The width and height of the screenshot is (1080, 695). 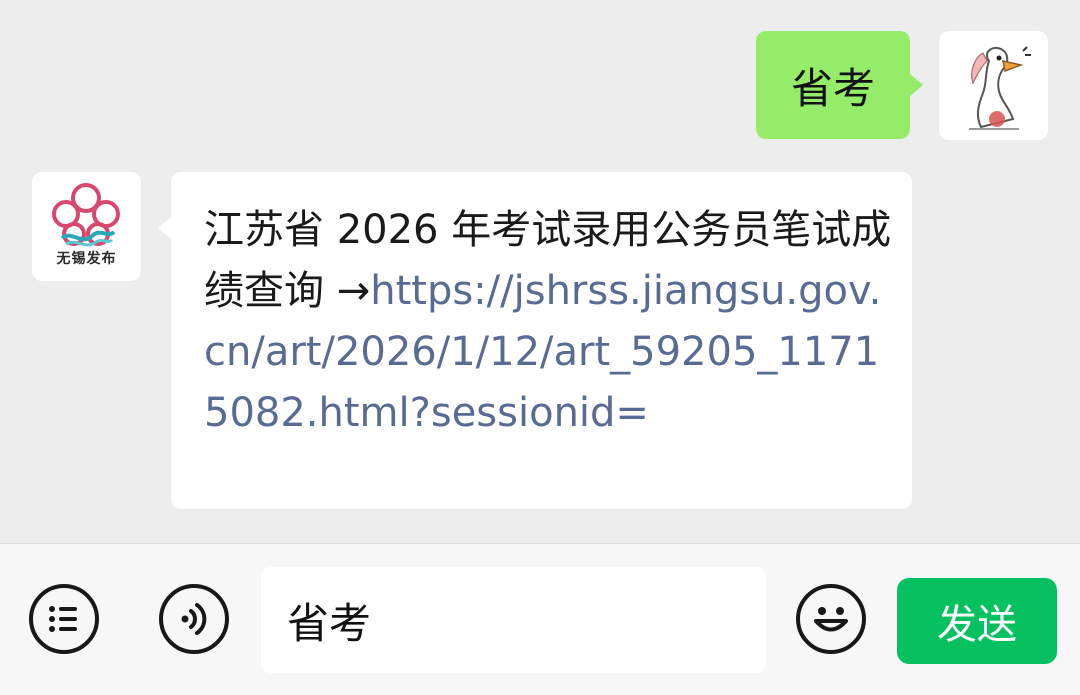 I want to click on goose-sticker-icon, so click(x=1000, y=88).